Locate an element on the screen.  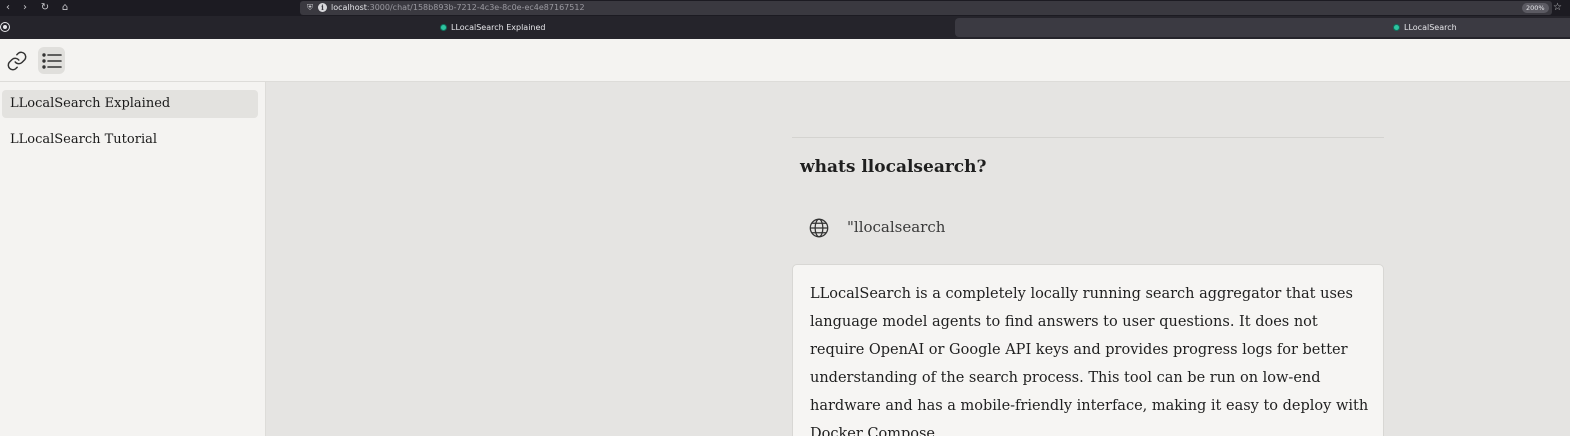
tab-llocalsearch: LLocalSearch is located at coordinates (1262, 27).